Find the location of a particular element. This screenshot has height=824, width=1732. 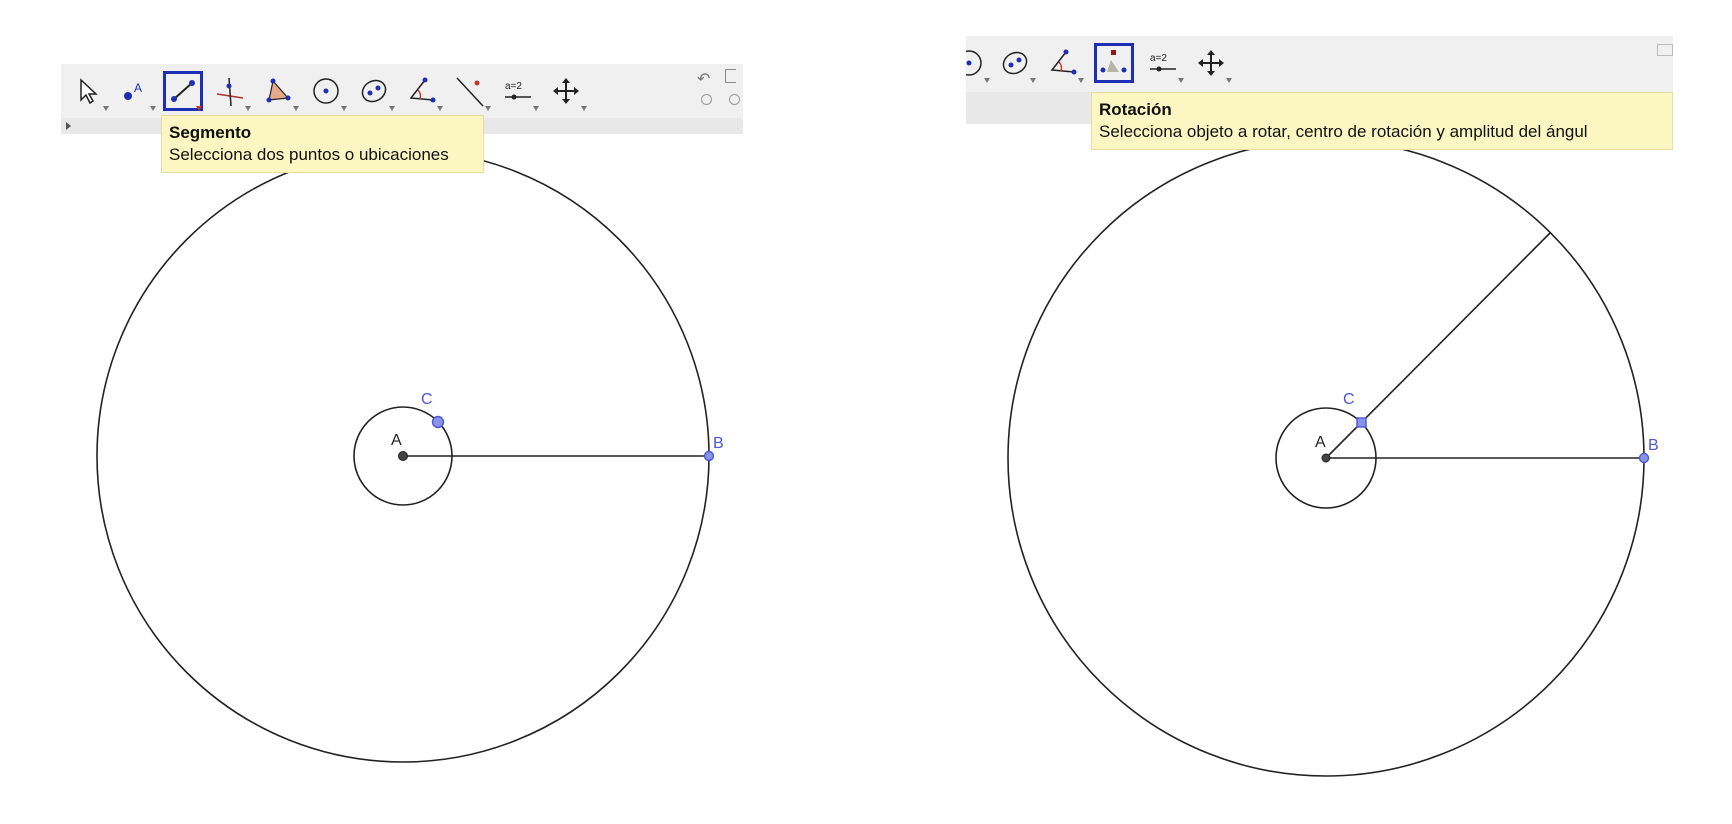

settings-icon is located at coordinates (734, 99).